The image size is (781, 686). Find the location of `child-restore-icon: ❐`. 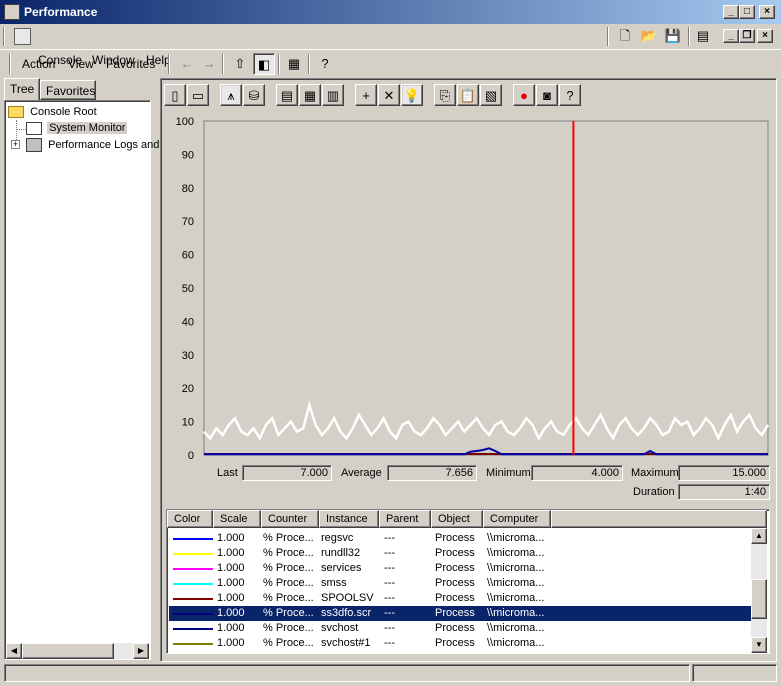

child-restore-icon: ❐ is located at coordinates (747, 36).